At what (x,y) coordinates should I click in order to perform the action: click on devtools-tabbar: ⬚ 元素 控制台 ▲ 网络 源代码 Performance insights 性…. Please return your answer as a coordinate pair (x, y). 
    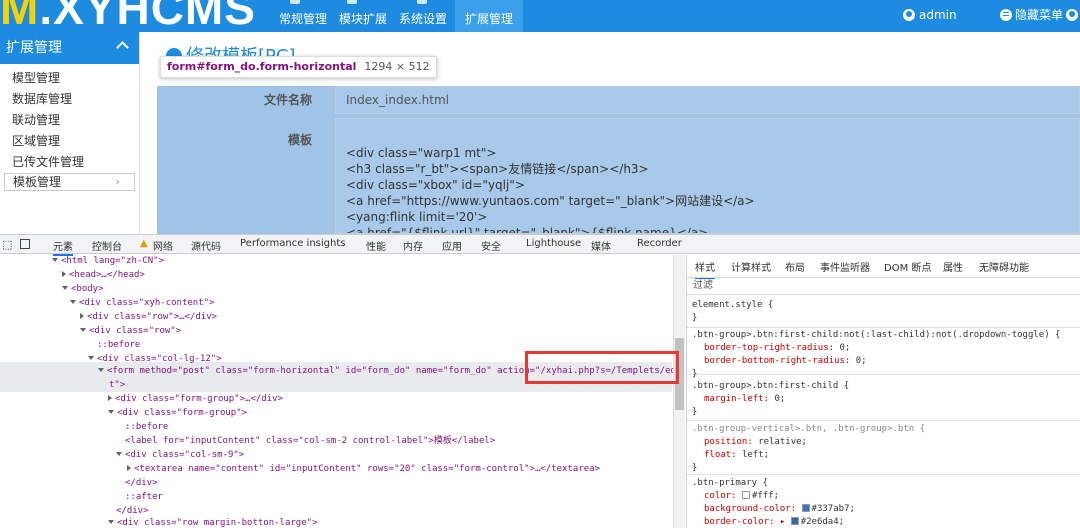
    Looking at the image, I should click on (540, 245).